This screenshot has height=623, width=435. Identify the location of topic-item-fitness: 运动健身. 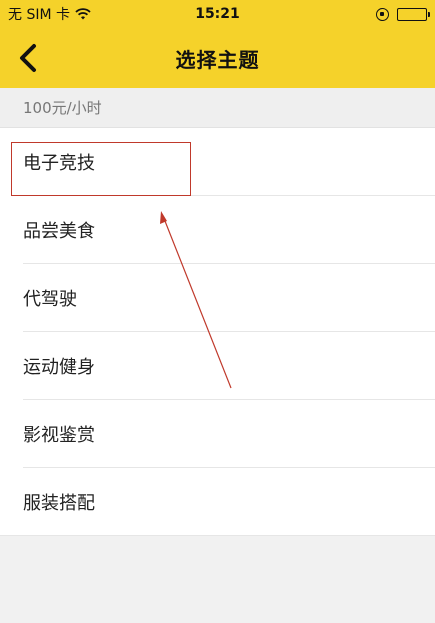
(217, 366).